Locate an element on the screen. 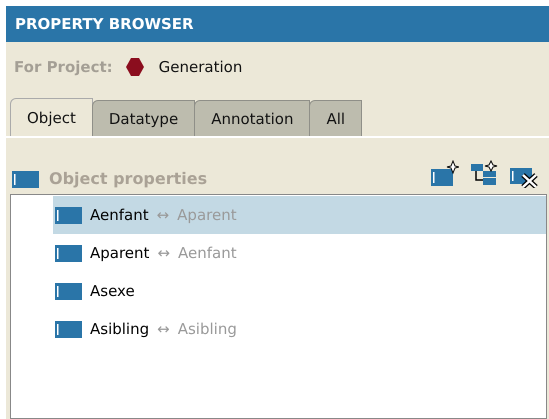 Image resolution: width=549 pixels, height=419 pixels. property-name: Aparent is located at coordinates (120, 253).